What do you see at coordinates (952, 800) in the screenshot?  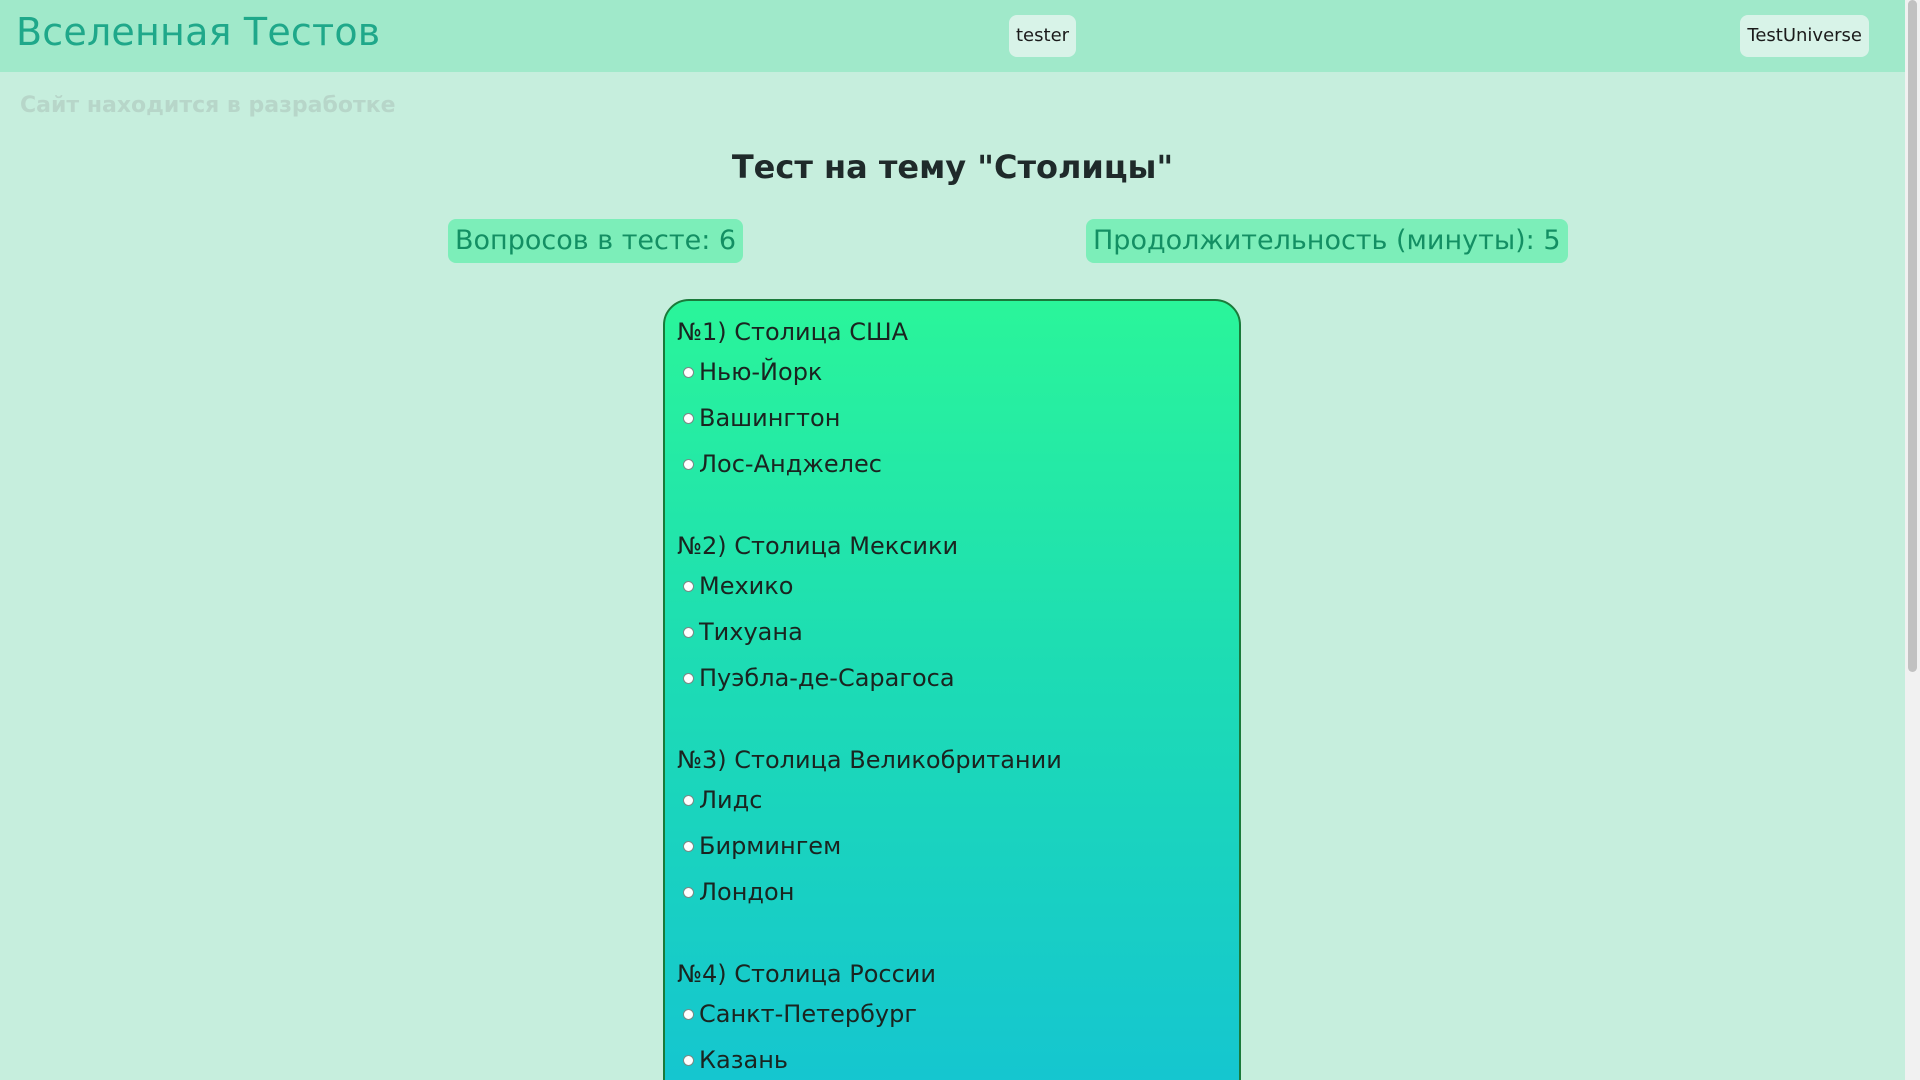 I see `answer-option: Лидс` at bounding box center [952, 800].